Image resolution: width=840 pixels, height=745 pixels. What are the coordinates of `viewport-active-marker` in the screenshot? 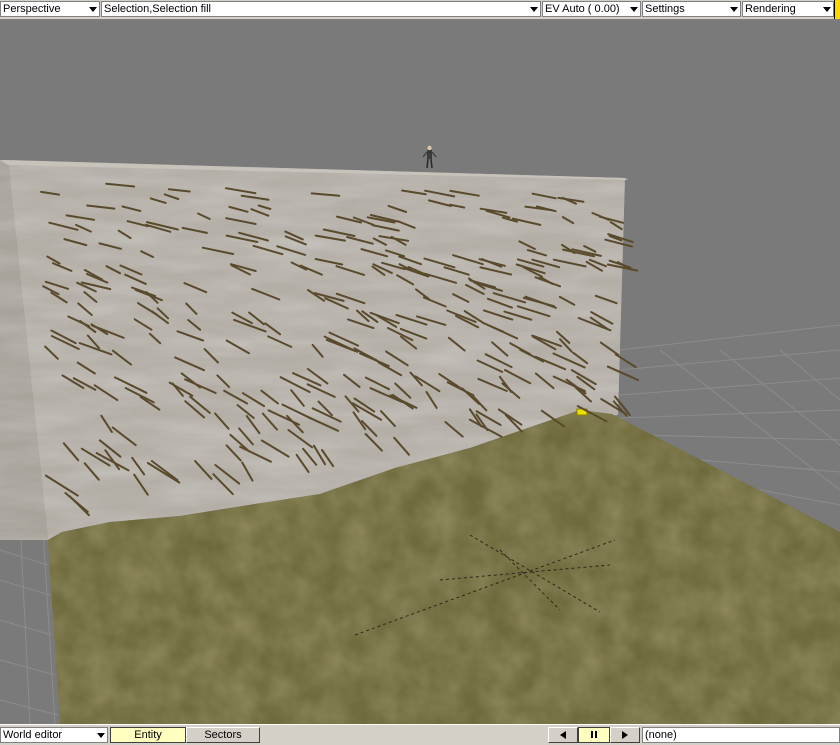 It's located at (837, 9).